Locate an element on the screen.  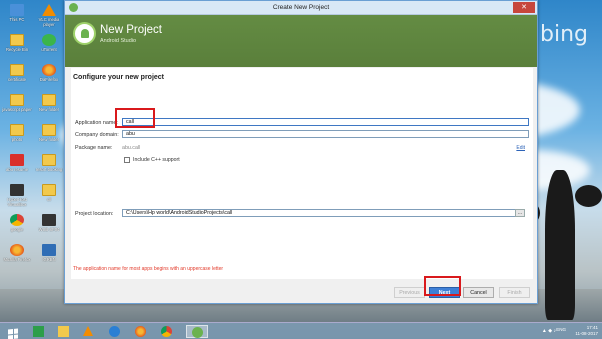
cpp-support-label: Include C++ support is located at coordinates (156, 160).